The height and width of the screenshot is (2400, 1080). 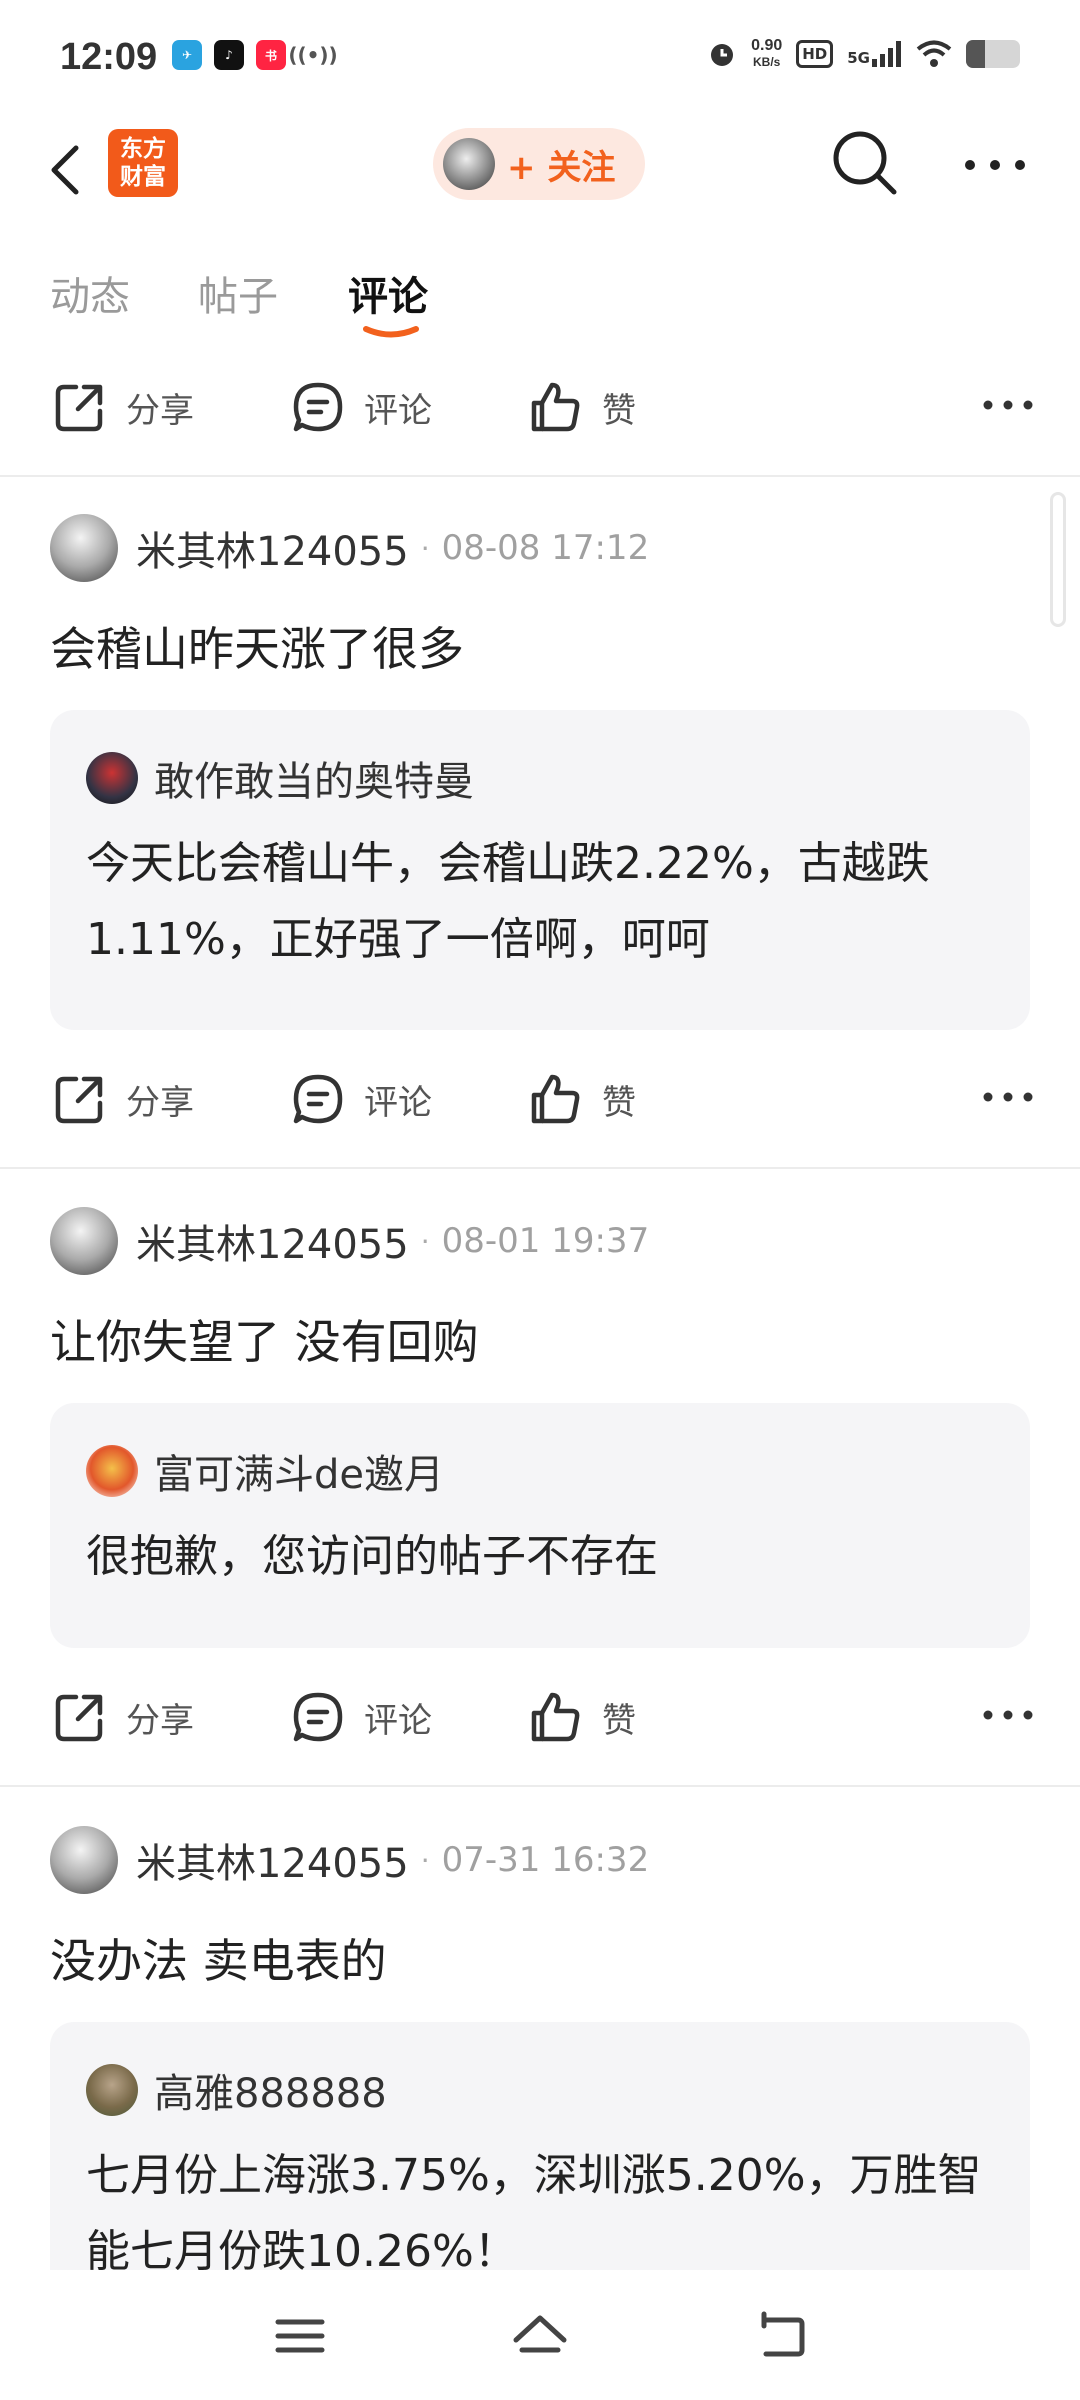 I want to click on tab-posts: 帖子, so click(x=238, y=293).